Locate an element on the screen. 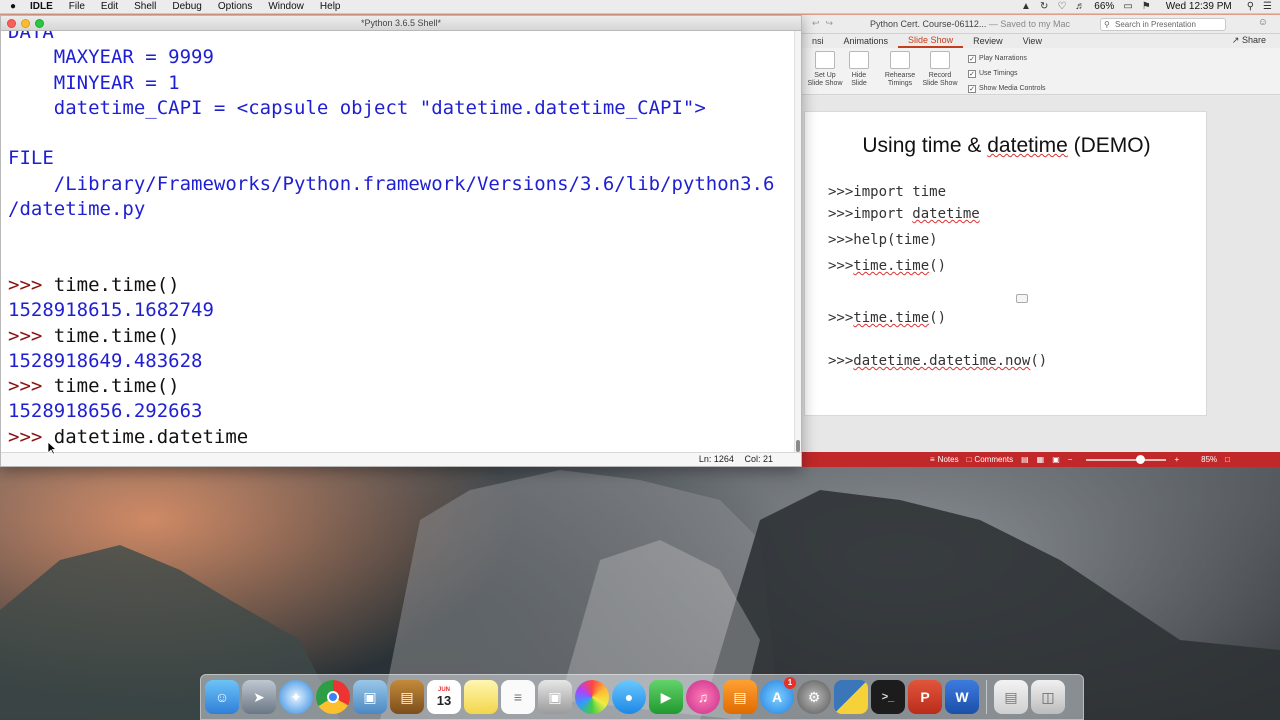  set-up-slide-show-button: Set Up Slide Show is located at coordinates (825, 69).